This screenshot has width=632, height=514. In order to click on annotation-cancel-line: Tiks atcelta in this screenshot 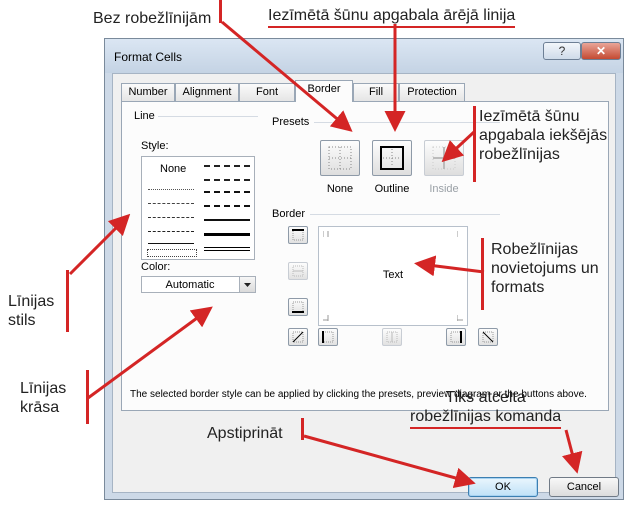, I will do `click(485, 397)`.